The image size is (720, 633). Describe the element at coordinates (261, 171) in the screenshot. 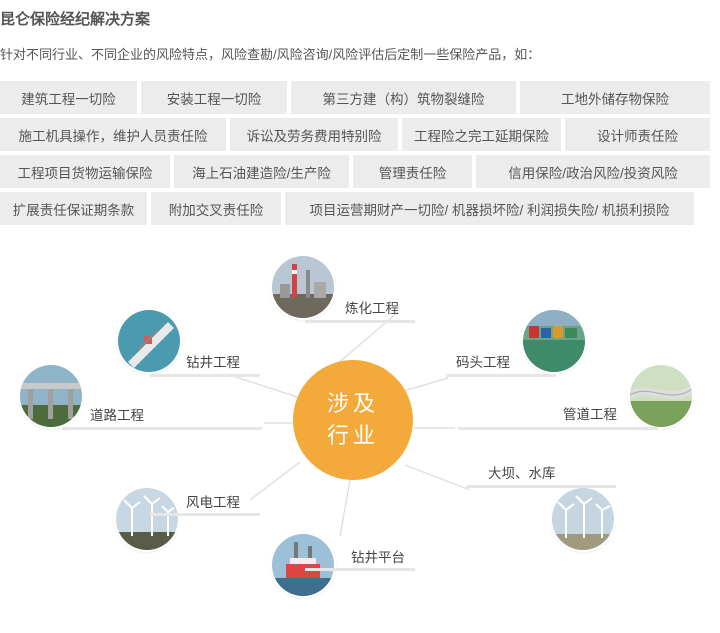

I see `product-tag: 海上石油建造险/生产险` at that location.